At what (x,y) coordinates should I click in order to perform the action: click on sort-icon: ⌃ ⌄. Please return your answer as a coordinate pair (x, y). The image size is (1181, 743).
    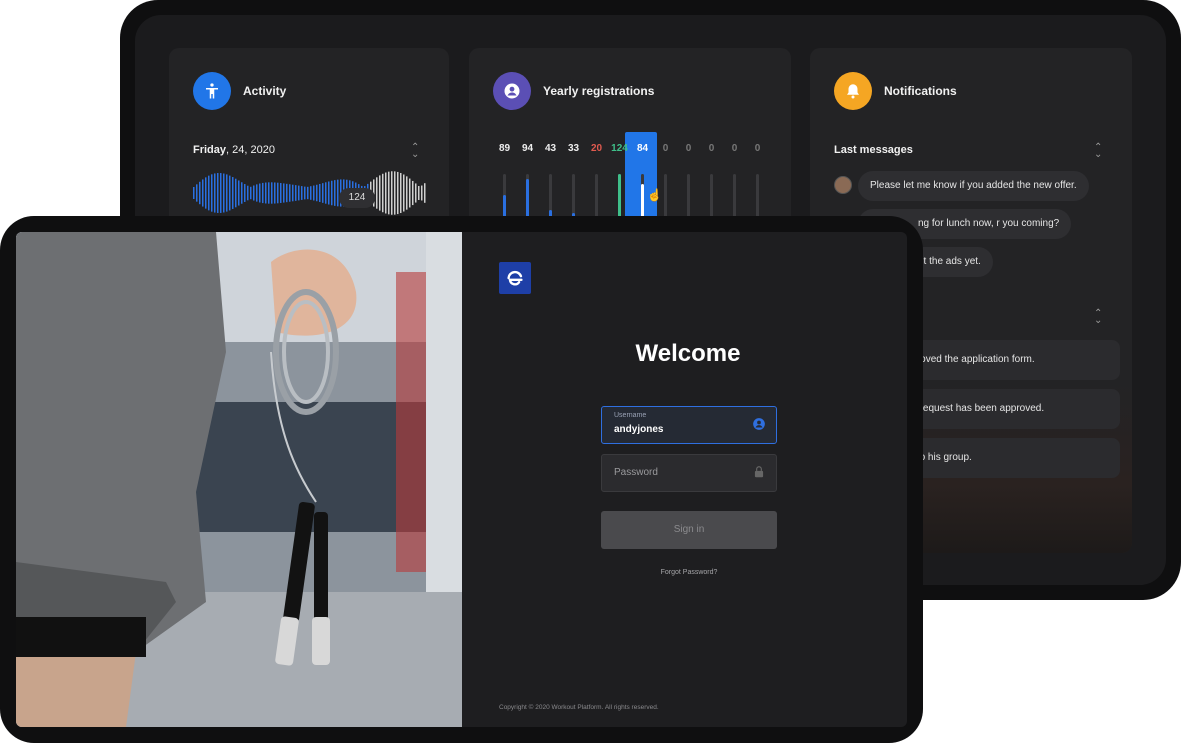
    Looking at the image, I should click on (415, 151).